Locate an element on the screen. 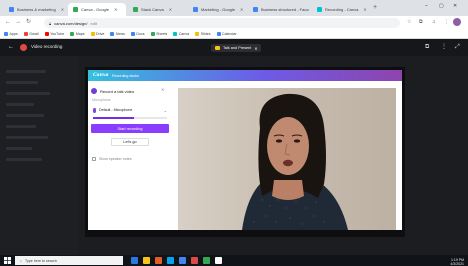  browser-tab: Recording - Canva ✕ is located at coordinates (341, 9).